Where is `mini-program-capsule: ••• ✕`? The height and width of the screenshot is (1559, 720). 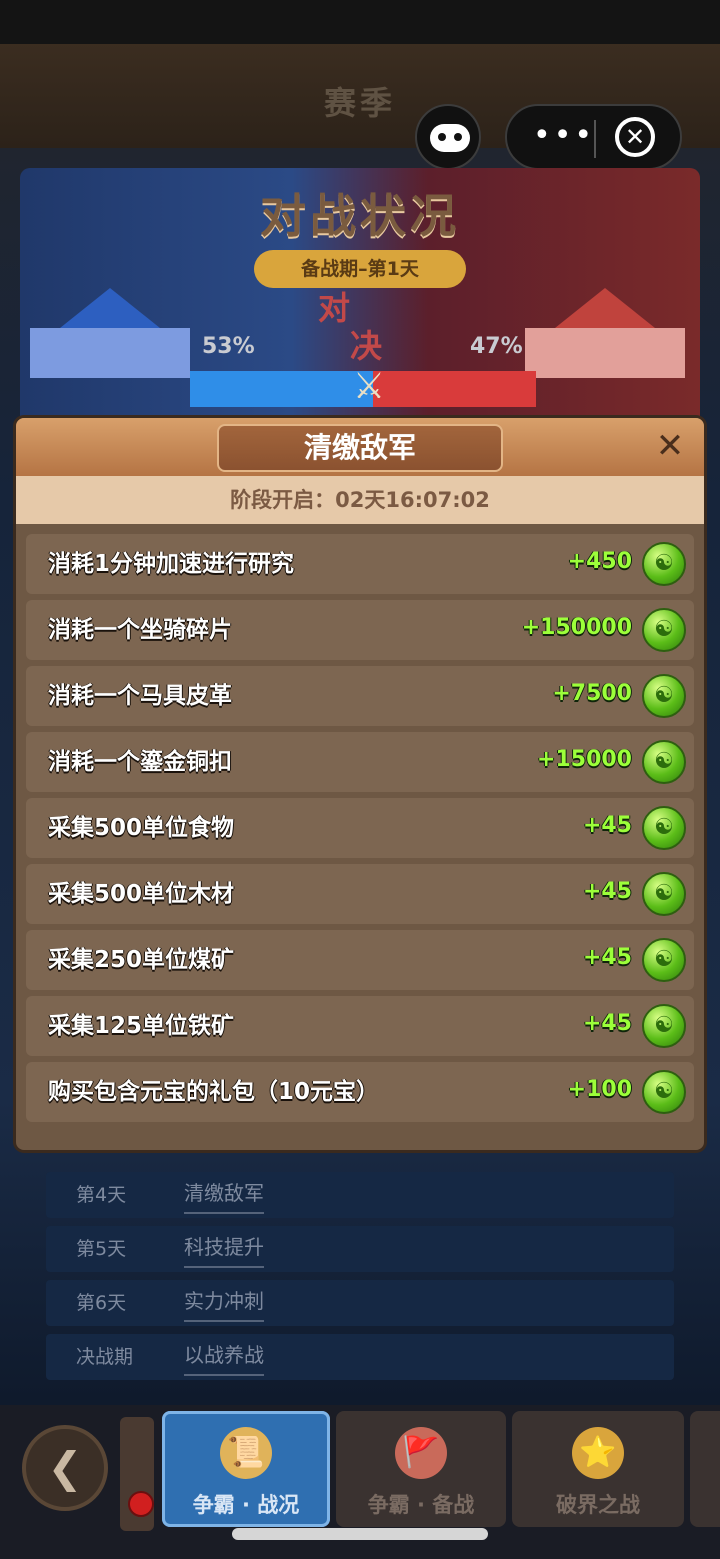
mini-program-capsule: ••• ✕ is located at coordinates (593, 137).